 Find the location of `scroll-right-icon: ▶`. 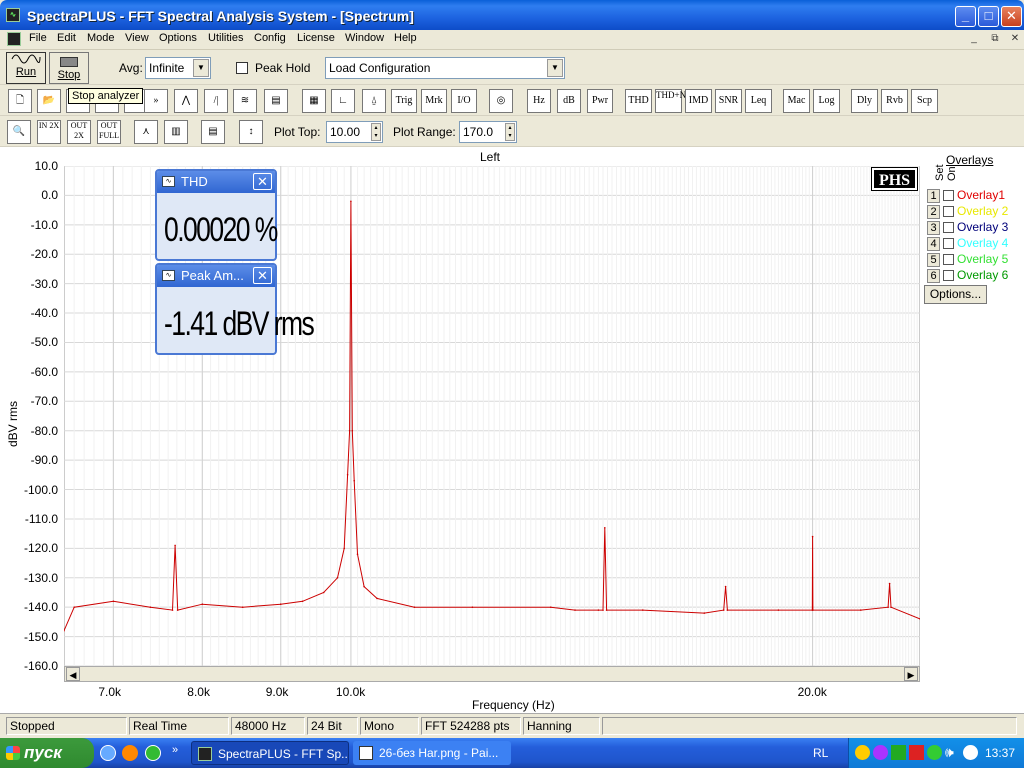

scroll-right-icon: ▶ is located at coordinates (911, 674).